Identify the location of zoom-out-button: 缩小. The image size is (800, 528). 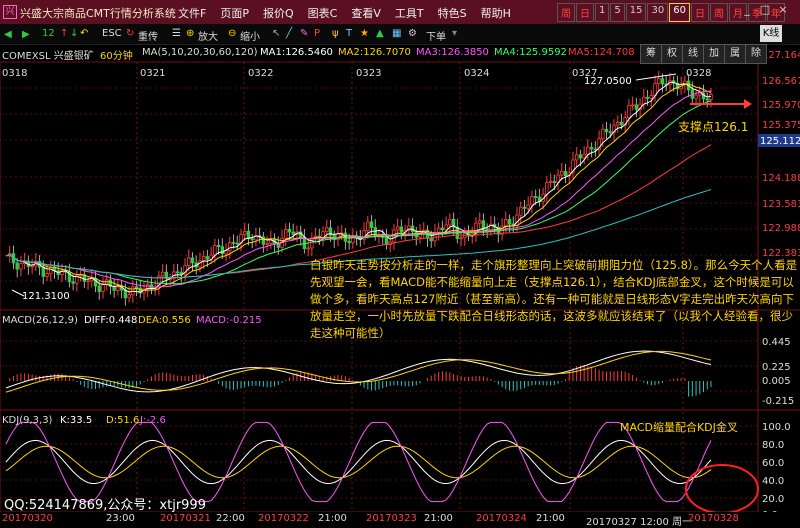
(250, 35).